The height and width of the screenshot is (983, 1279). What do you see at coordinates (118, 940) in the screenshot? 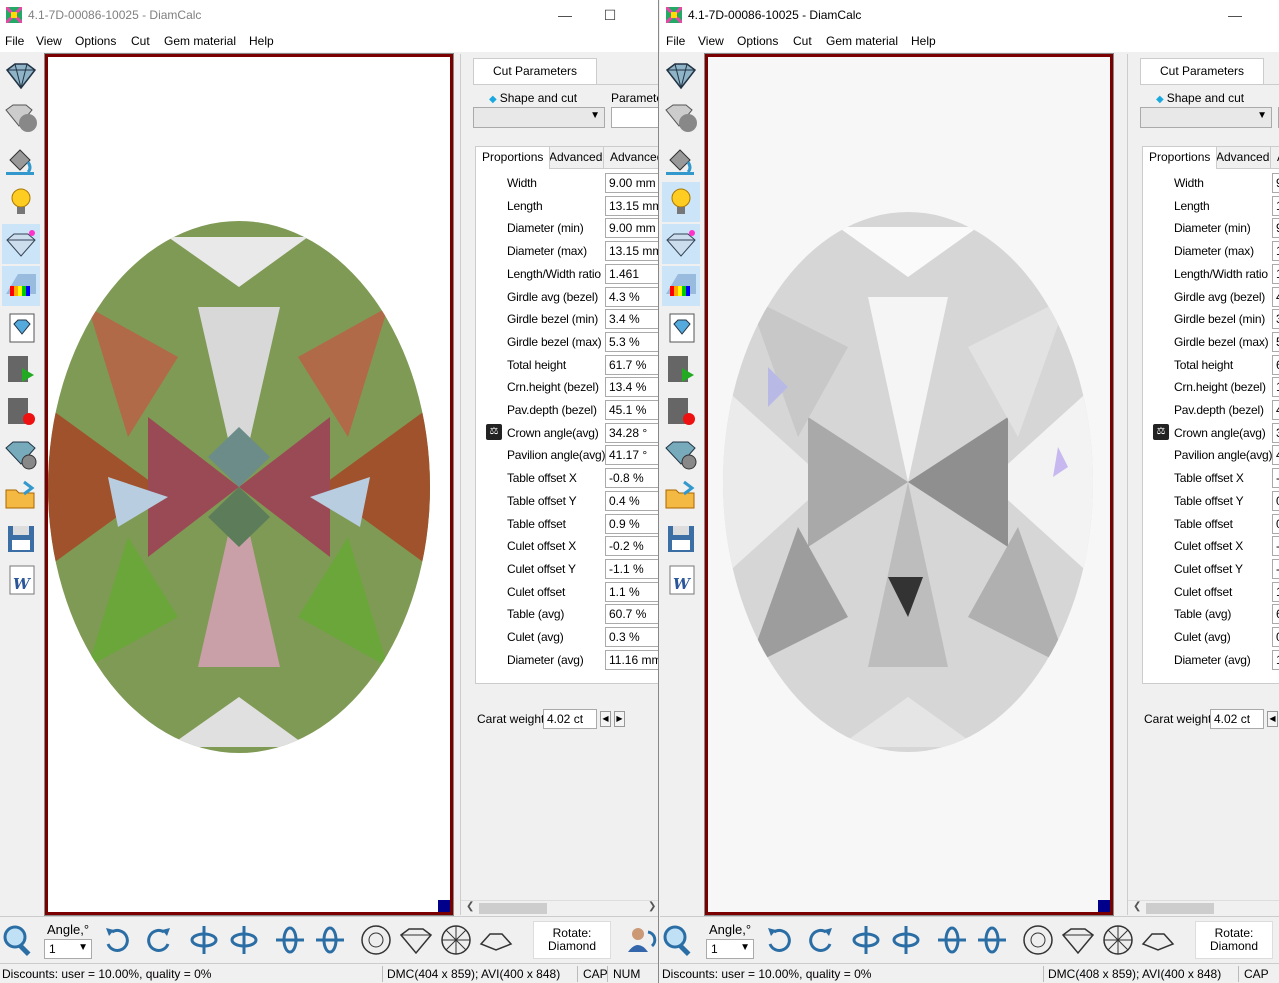
I see `rotate-cw-icon` at bounding box center [118, 940].